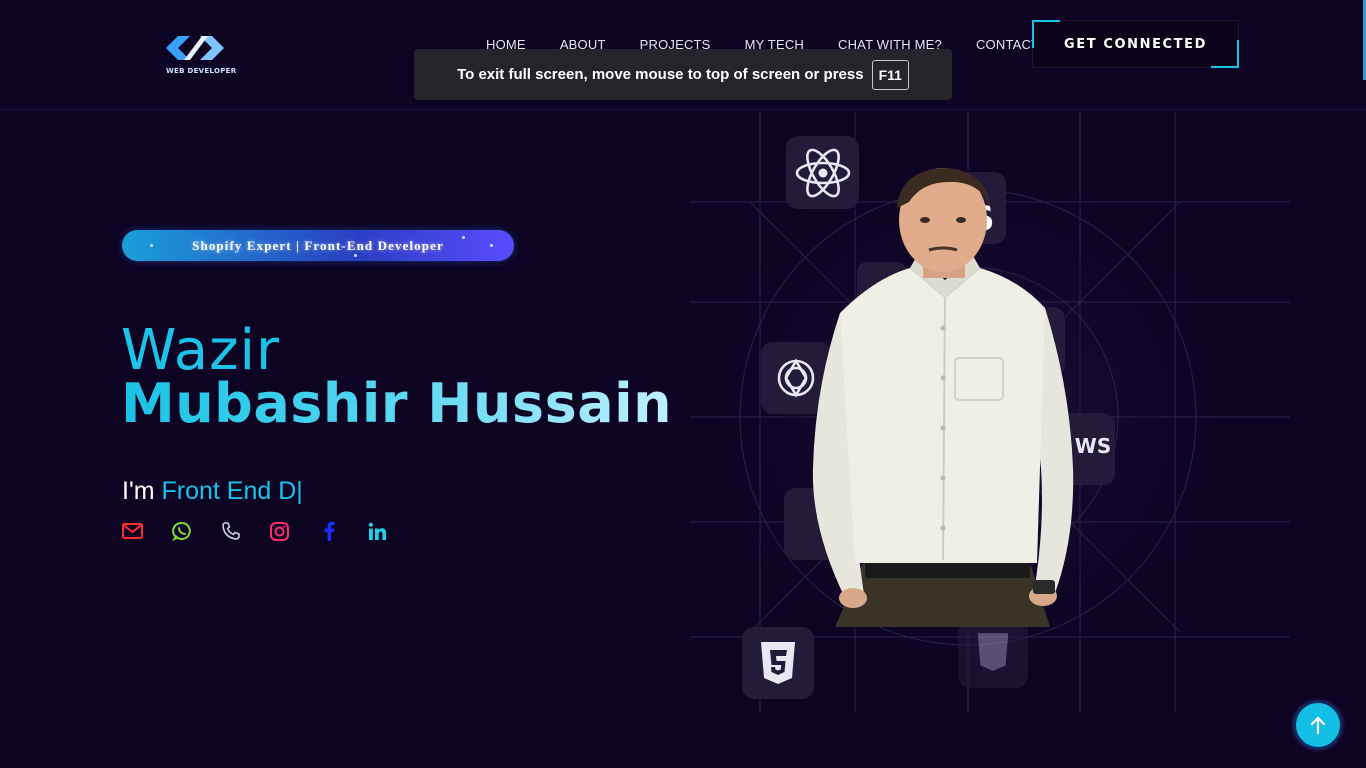  I want to click on linkedin-icon, so click(377, 531).